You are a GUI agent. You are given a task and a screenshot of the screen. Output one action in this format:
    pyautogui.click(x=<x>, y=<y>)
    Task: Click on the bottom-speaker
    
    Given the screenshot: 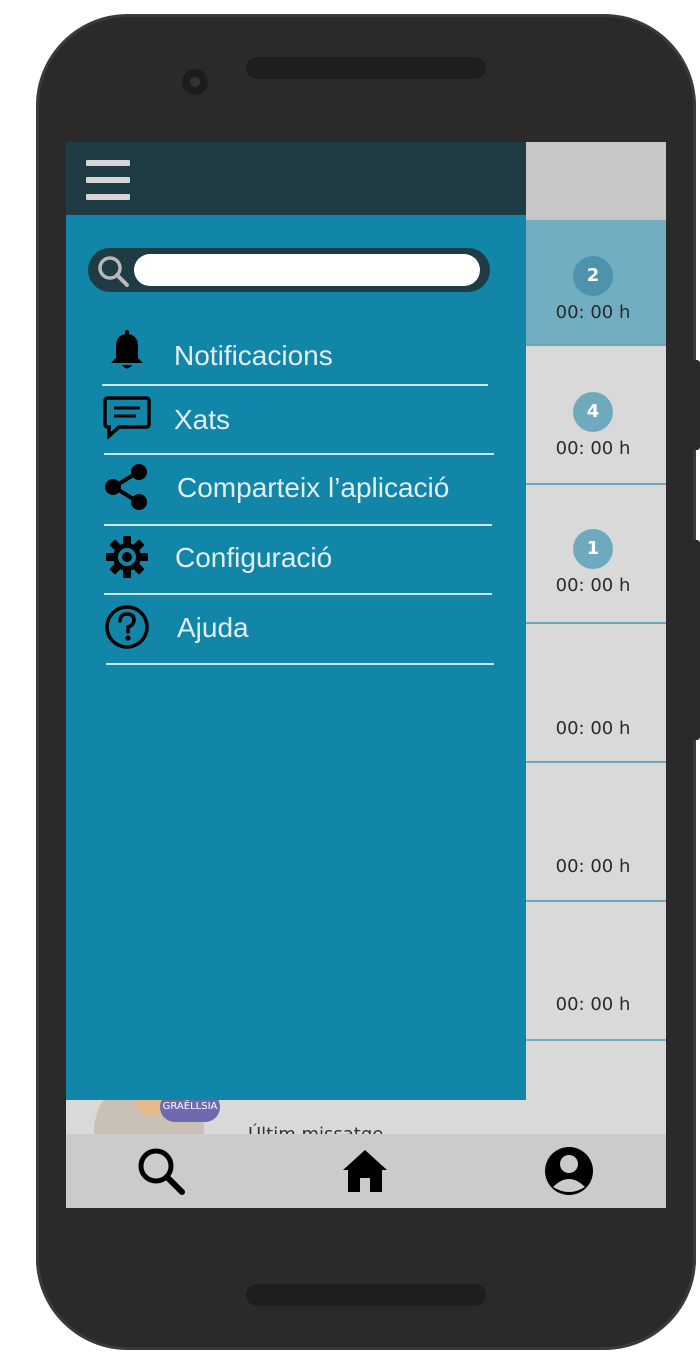 What is the action you would take?
    pyautogui.click(x=366, y=1295)
    